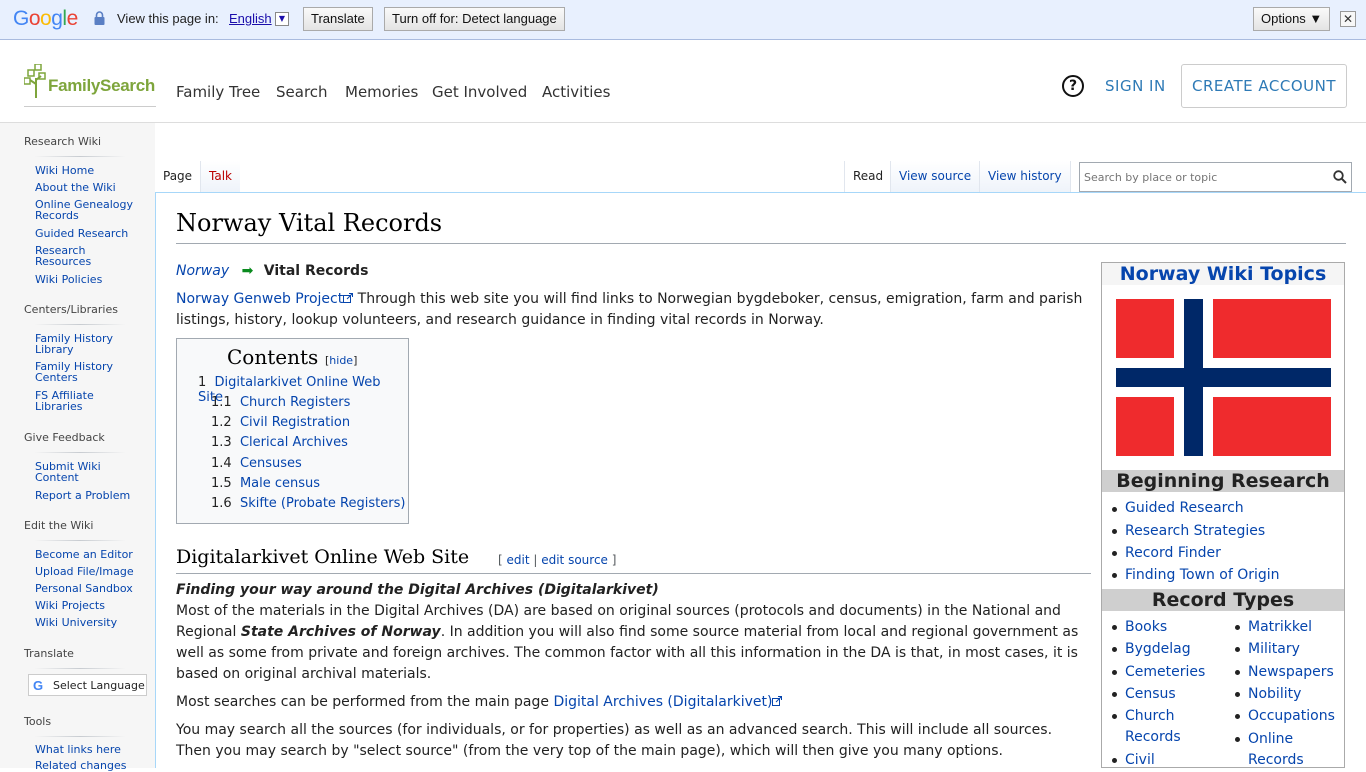  I want to click on infobox-link-military: Military, so click(1274, 649).